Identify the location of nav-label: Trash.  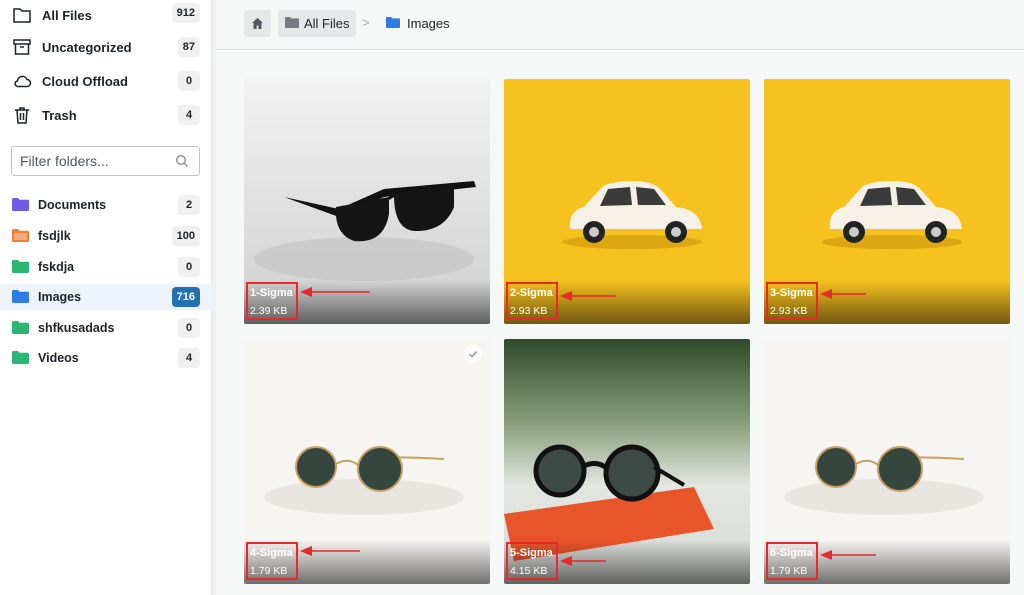
(59, 115).